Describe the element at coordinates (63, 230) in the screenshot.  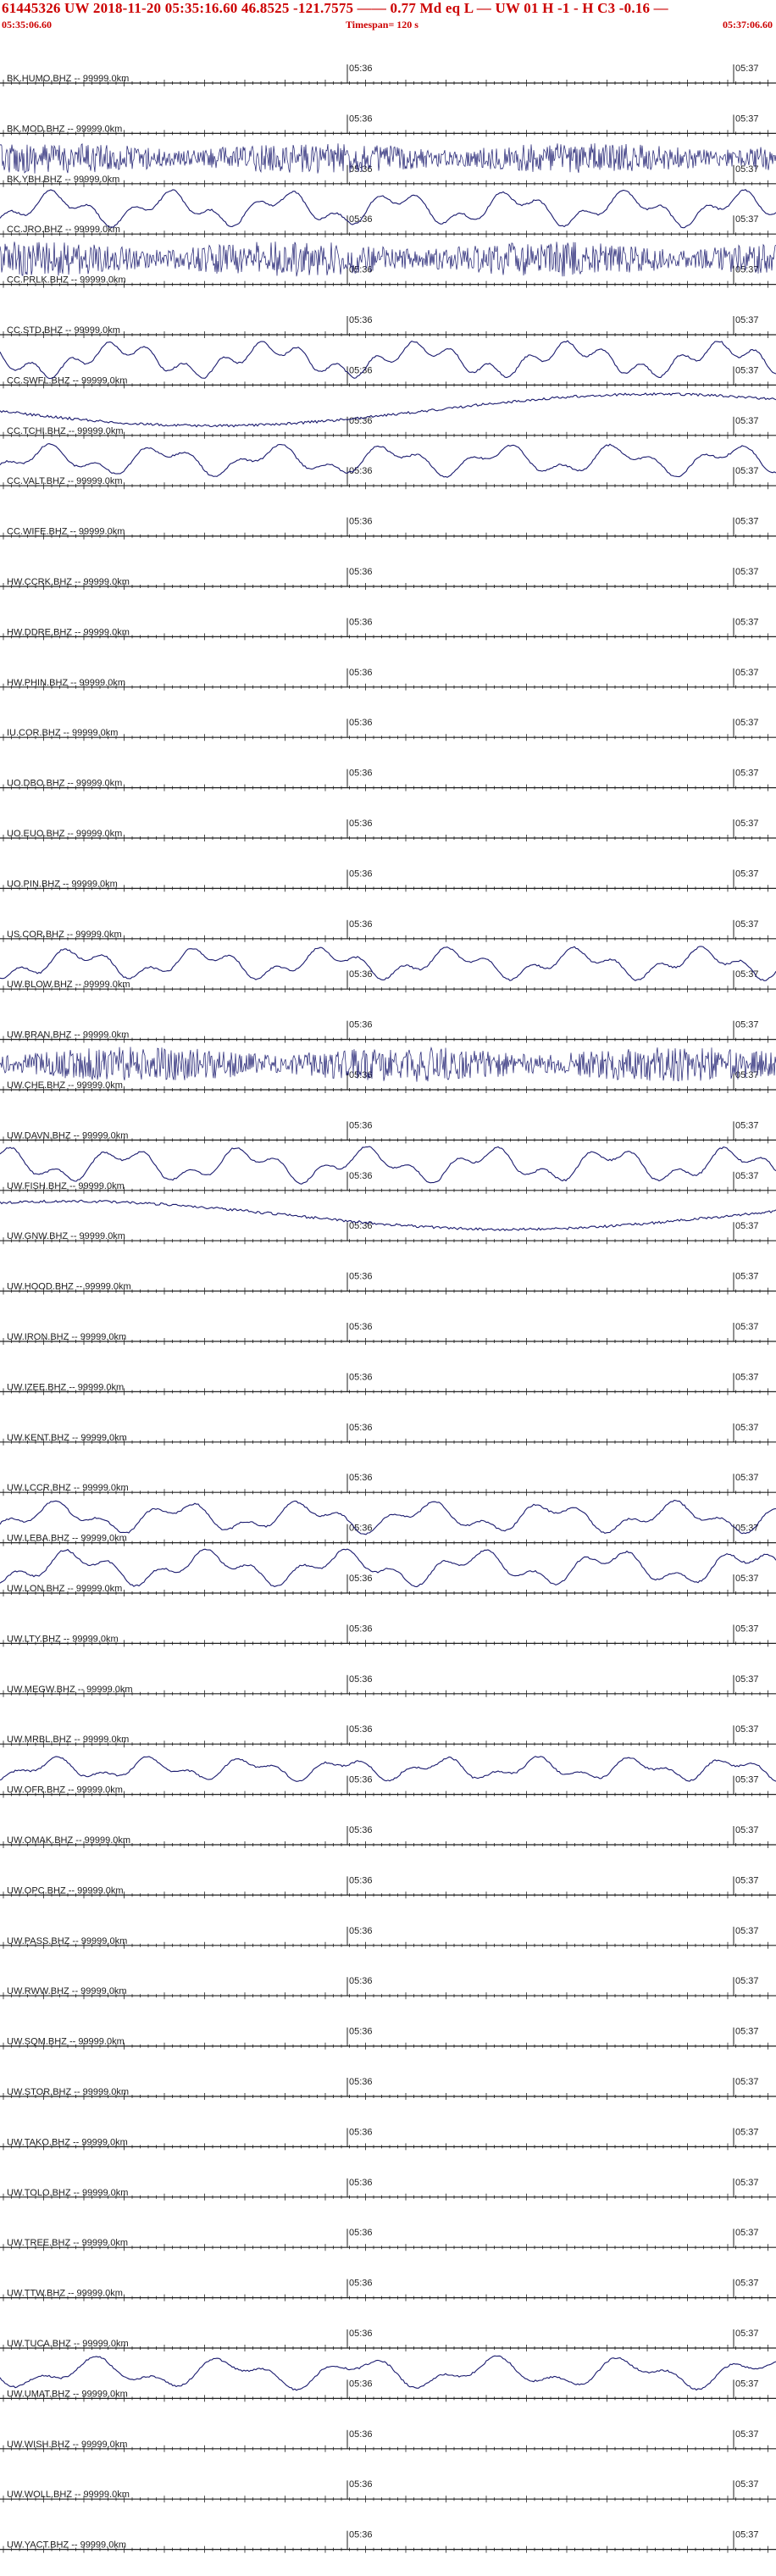
I see `channel-label: CC.JRO.BHZ -- 99999.0km` at that location.